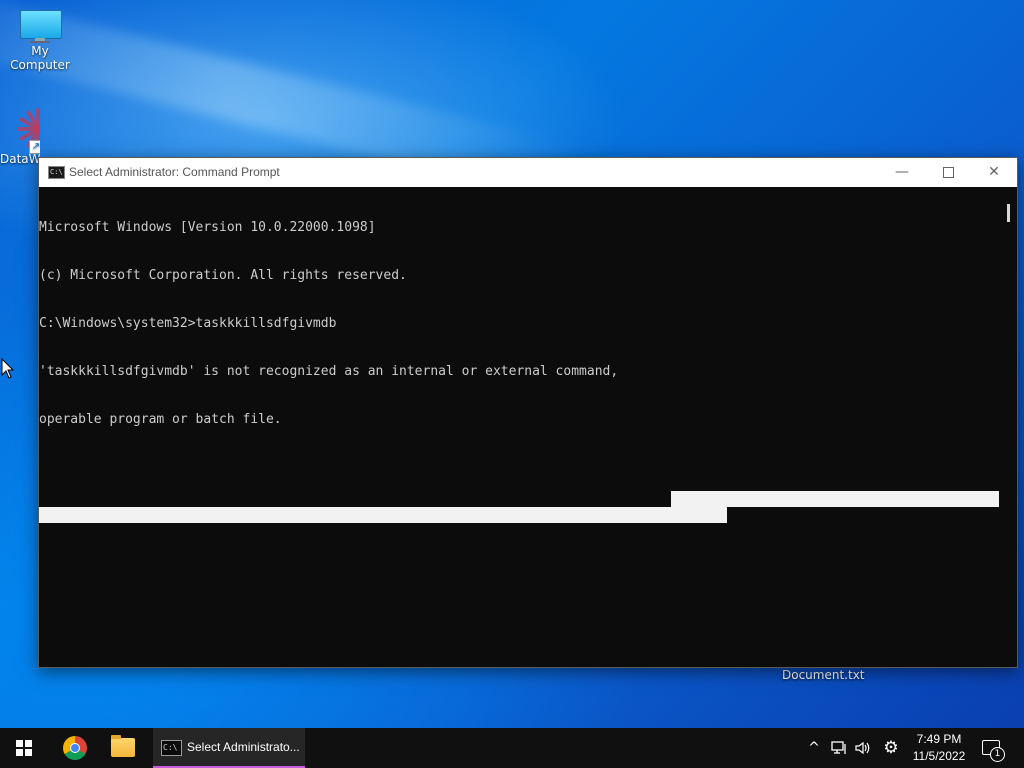  What do you see at coordinates (823, 675) in the screenshot?
I see `desktop-icon-document-label: Document.txt` at bounding box center [823, 675].